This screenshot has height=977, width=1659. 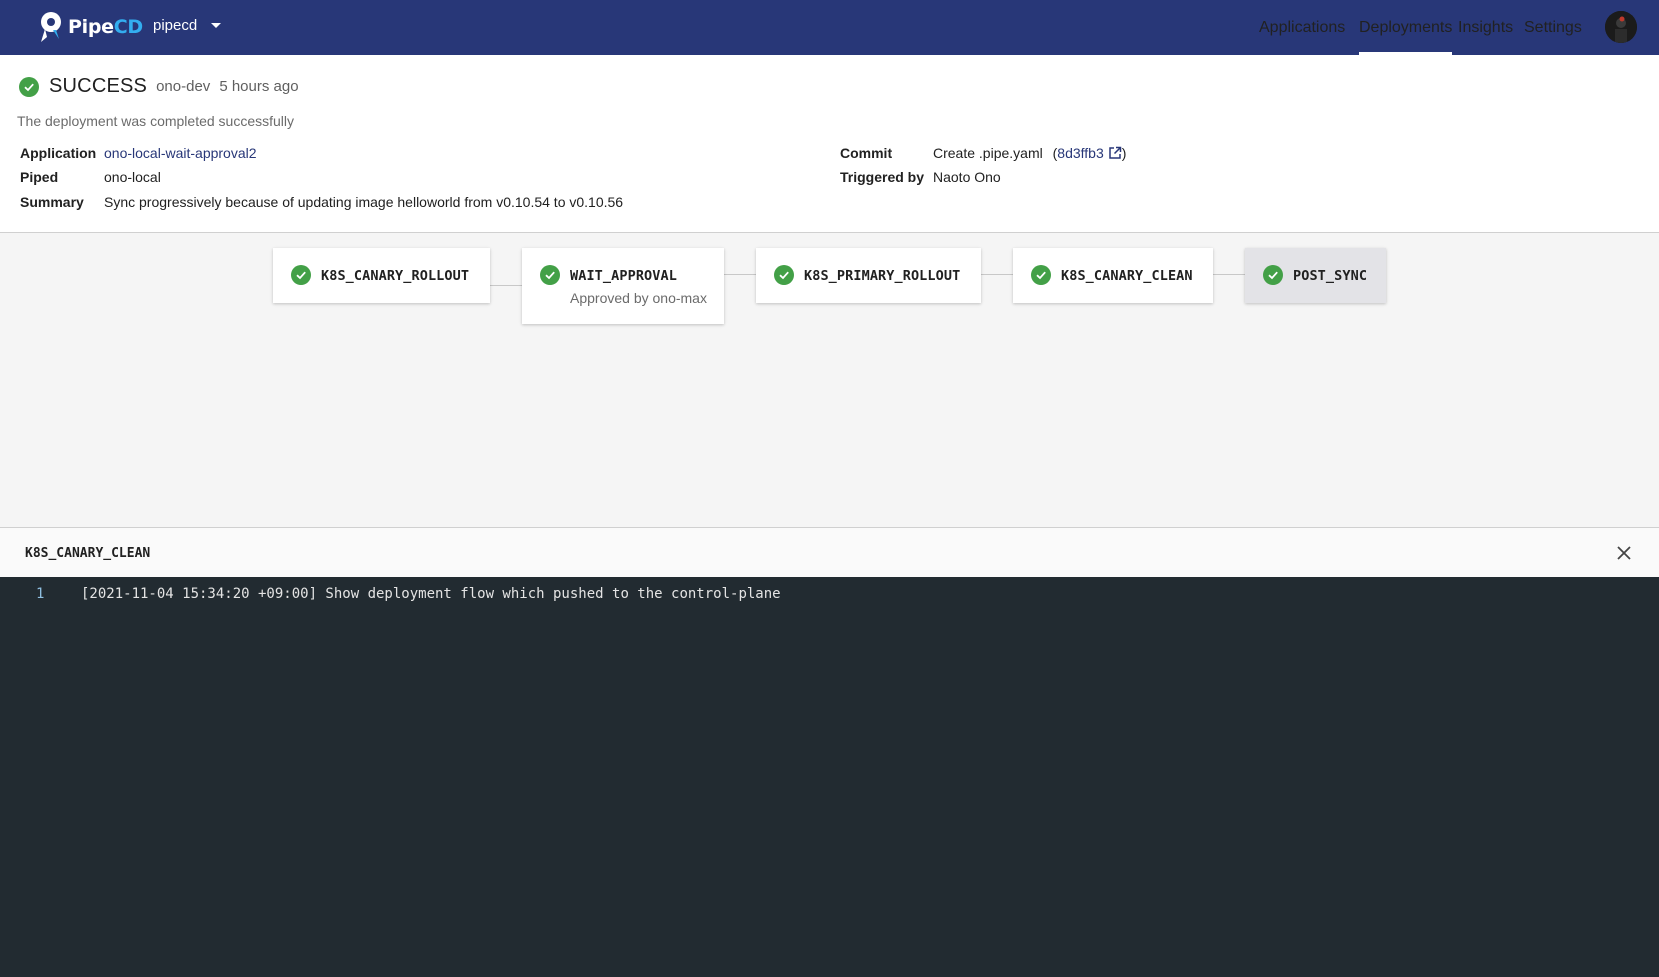 I want to click on close-icon, so click(x=1624, y=553).